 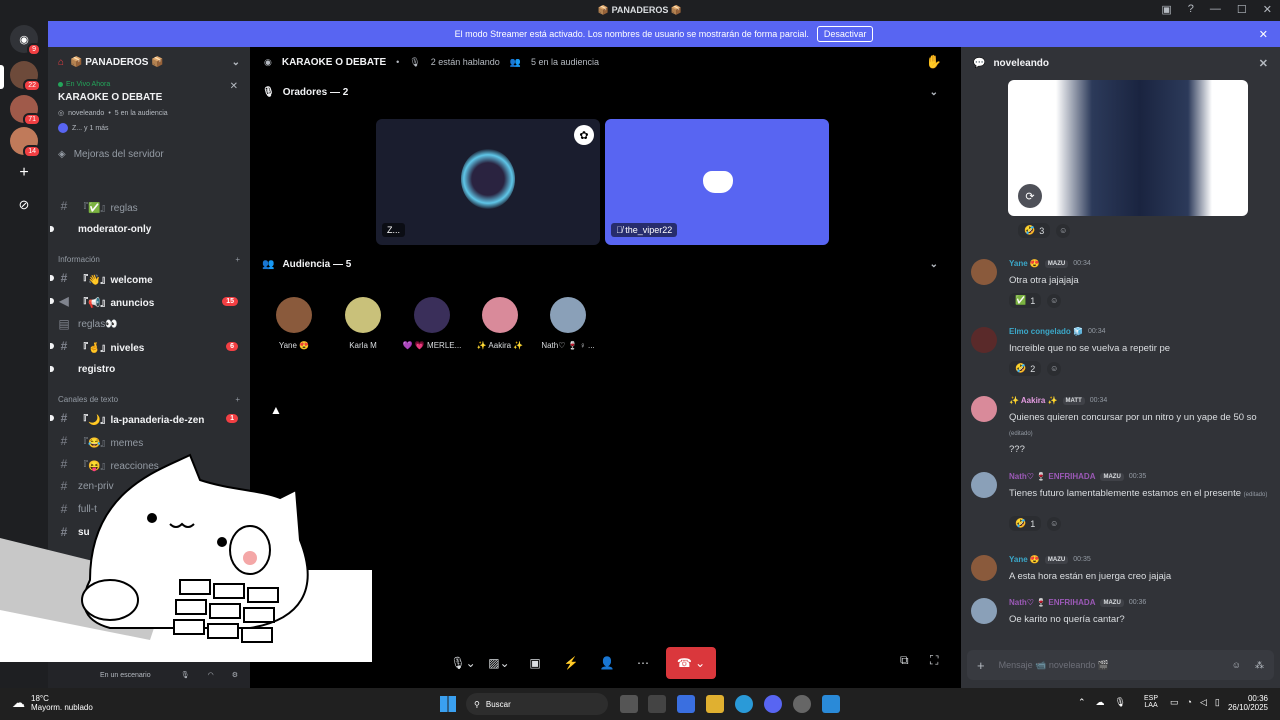 I want to click on leave-stage-button: ☎ ⌄, so click(x=691, y=663).